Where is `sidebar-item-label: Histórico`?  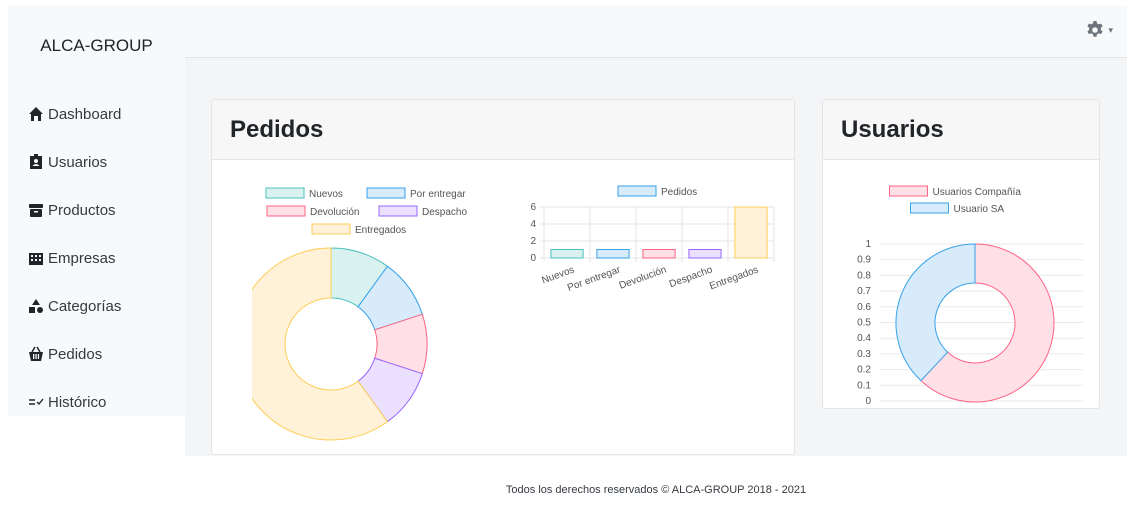 sidebar-item-label: Histórico is located at coordinates (77, 402).